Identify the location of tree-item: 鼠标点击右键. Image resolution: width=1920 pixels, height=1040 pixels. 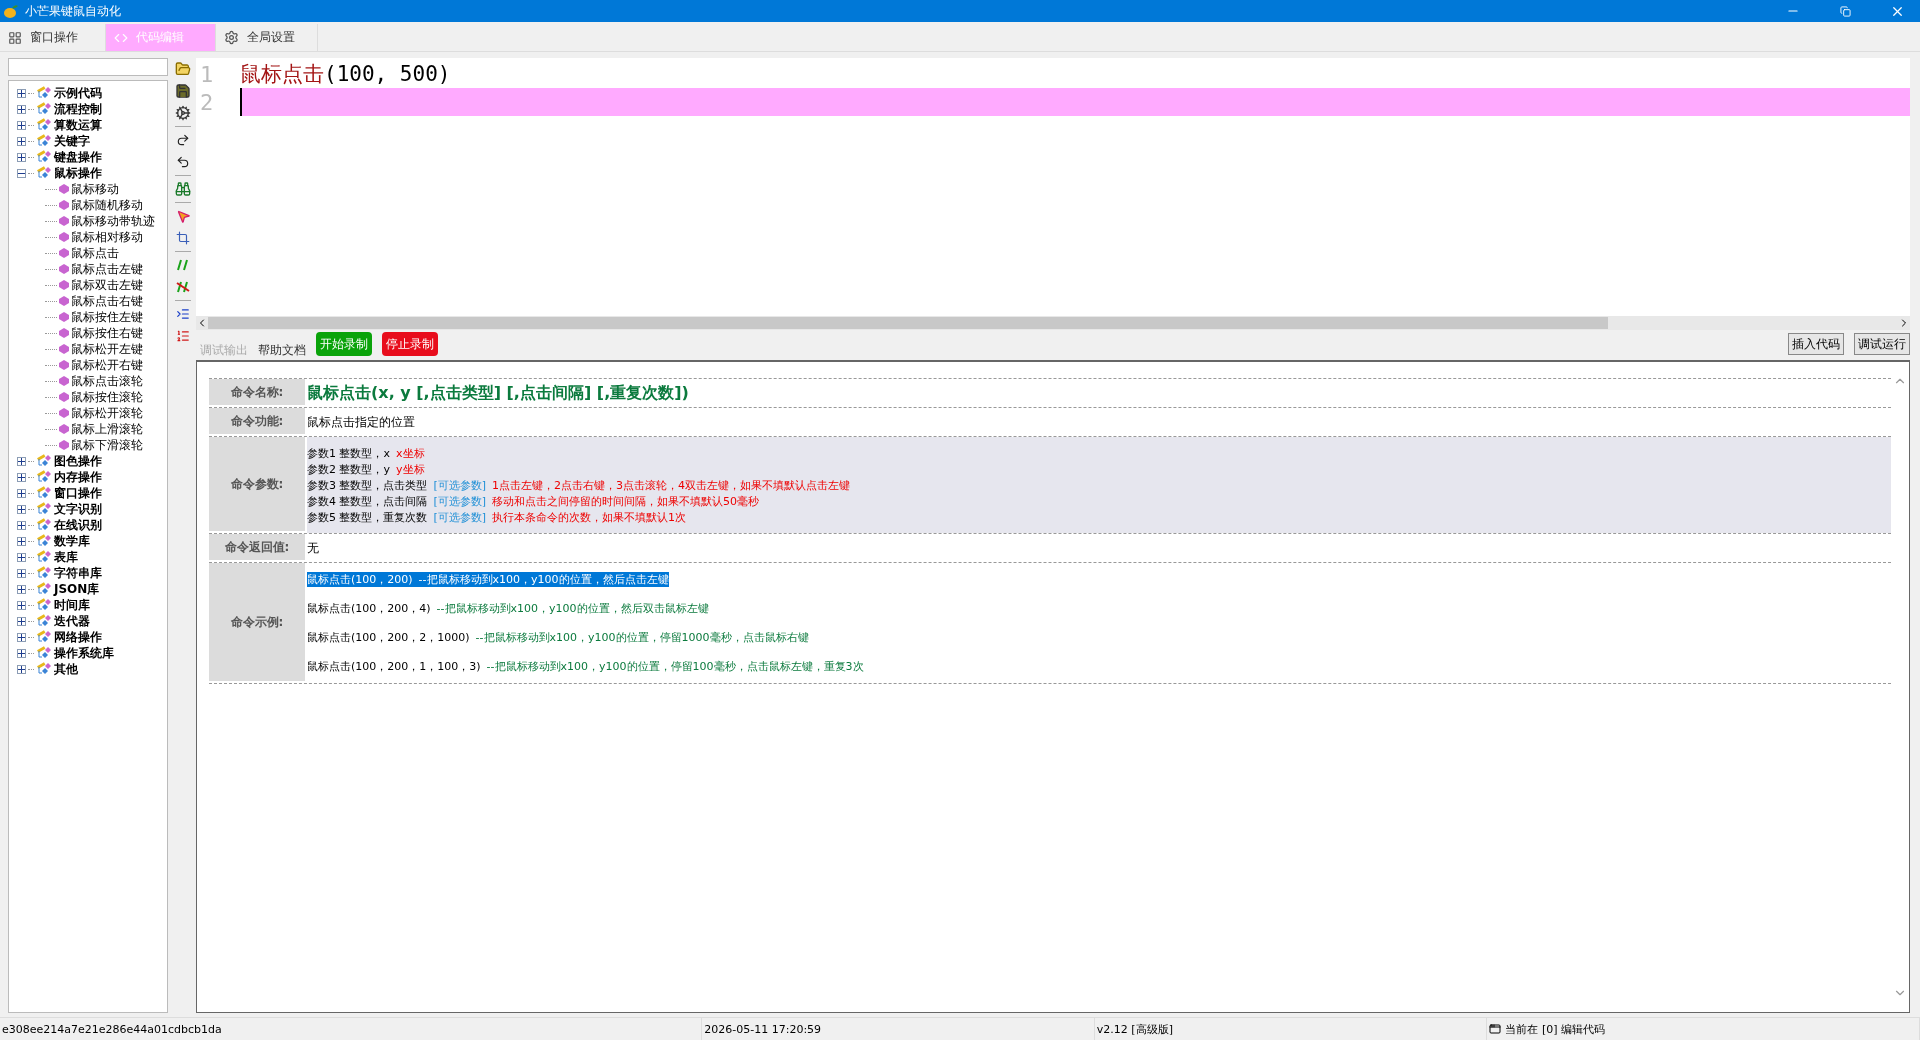
(107, 301).